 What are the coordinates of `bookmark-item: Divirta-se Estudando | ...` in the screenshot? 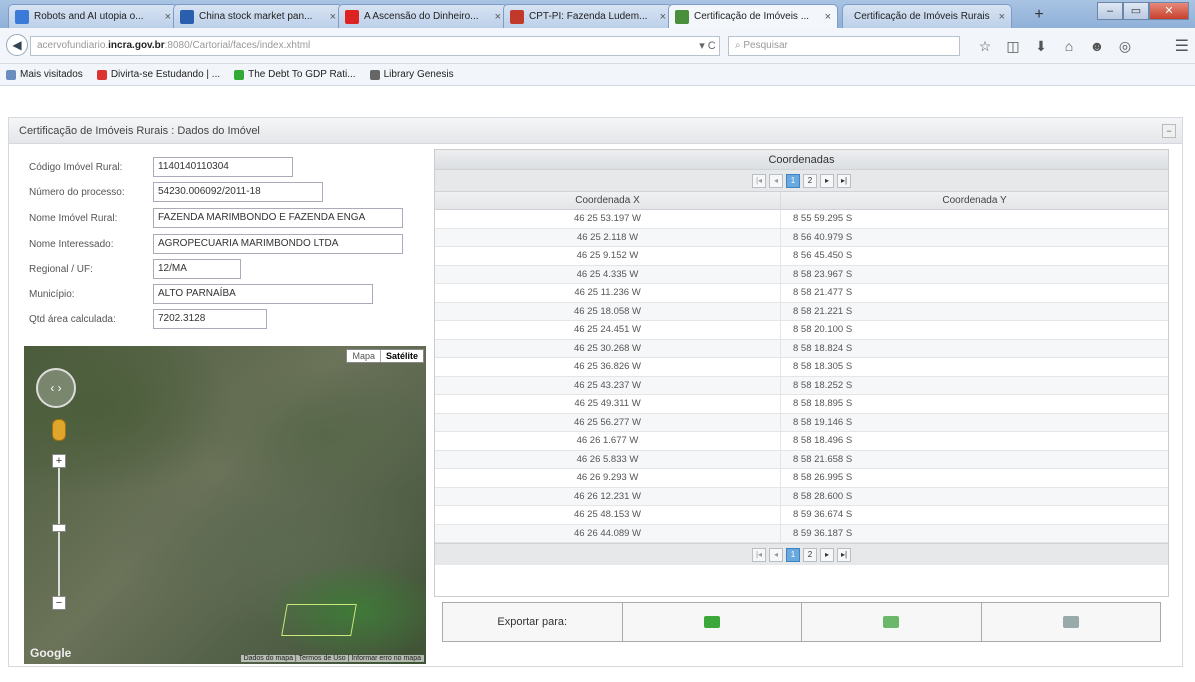 It's located at (158, 74).